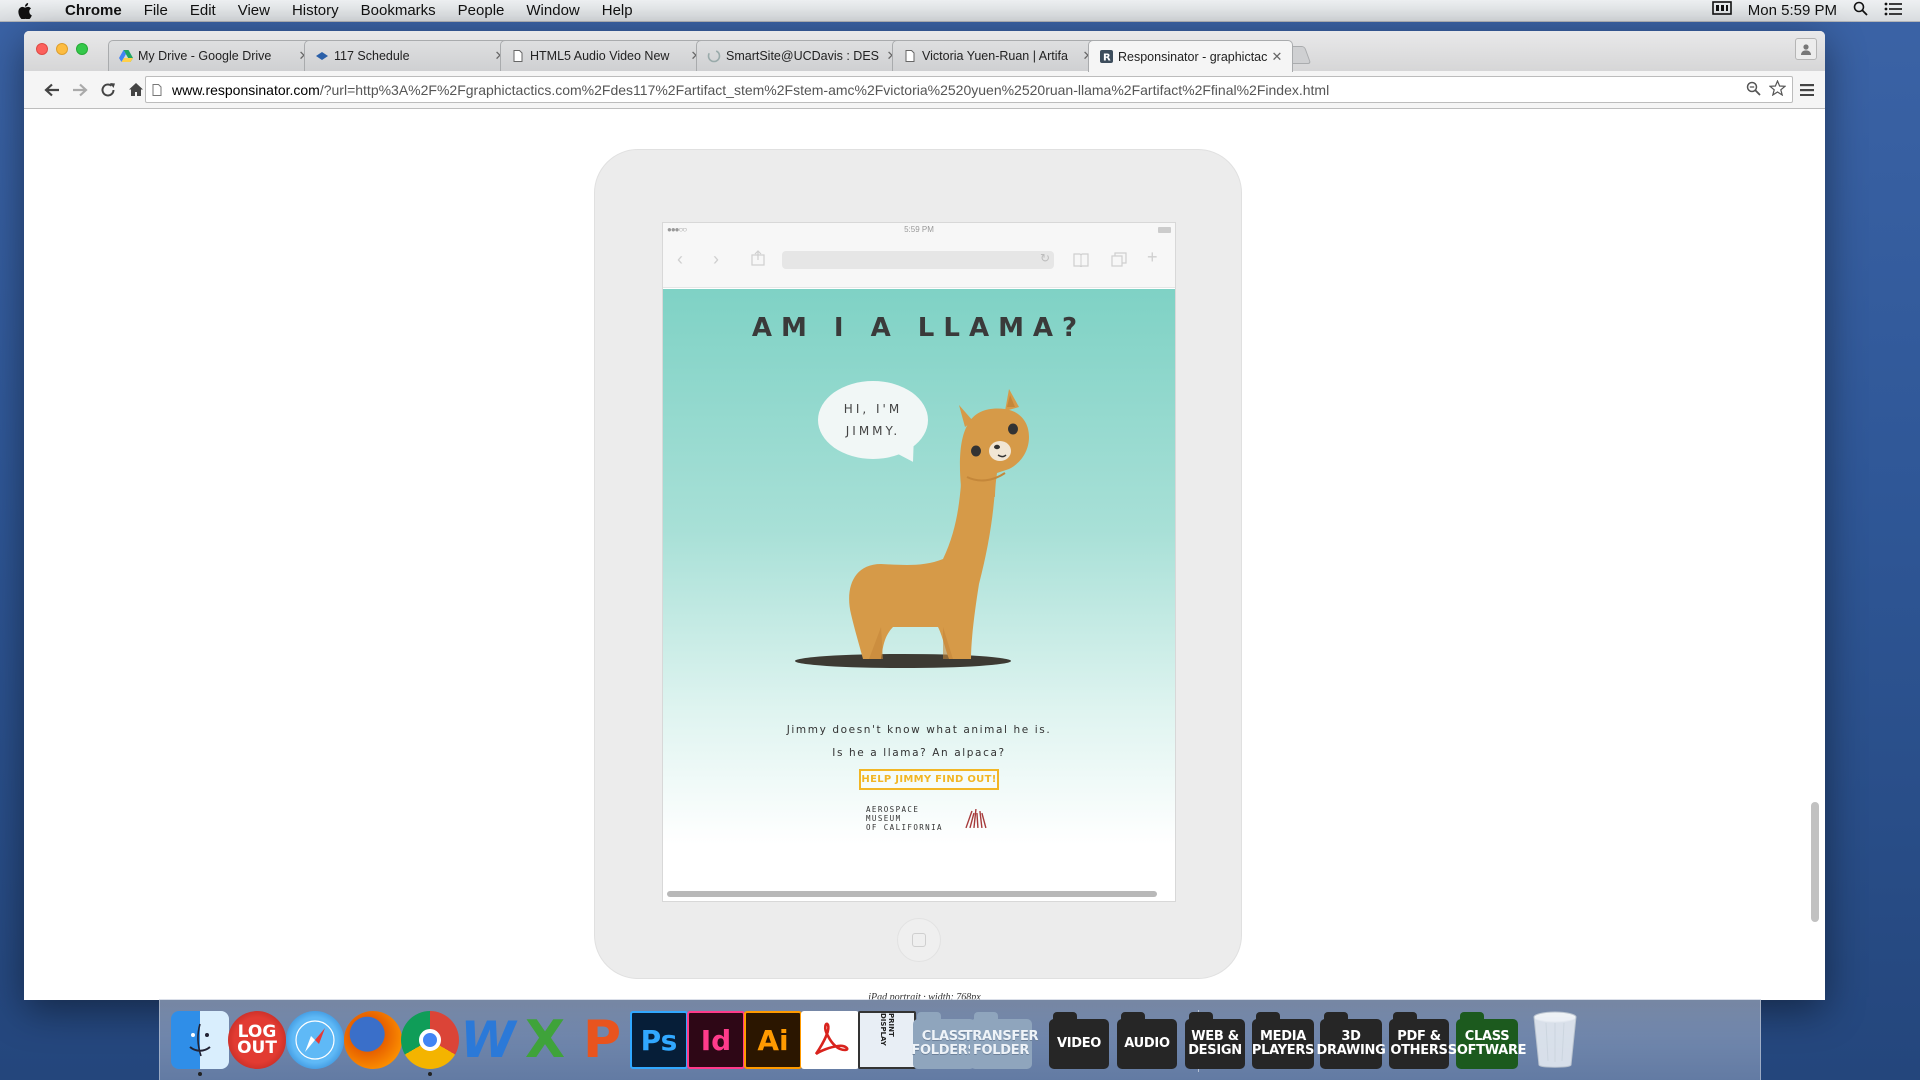  What do you see at coordinates (927, 818) in the screenshot?
I see `aerospace-museum-logo: AEROSPACE MUSEUM OF CALIFORNIA` at bounding box center [927, 818].